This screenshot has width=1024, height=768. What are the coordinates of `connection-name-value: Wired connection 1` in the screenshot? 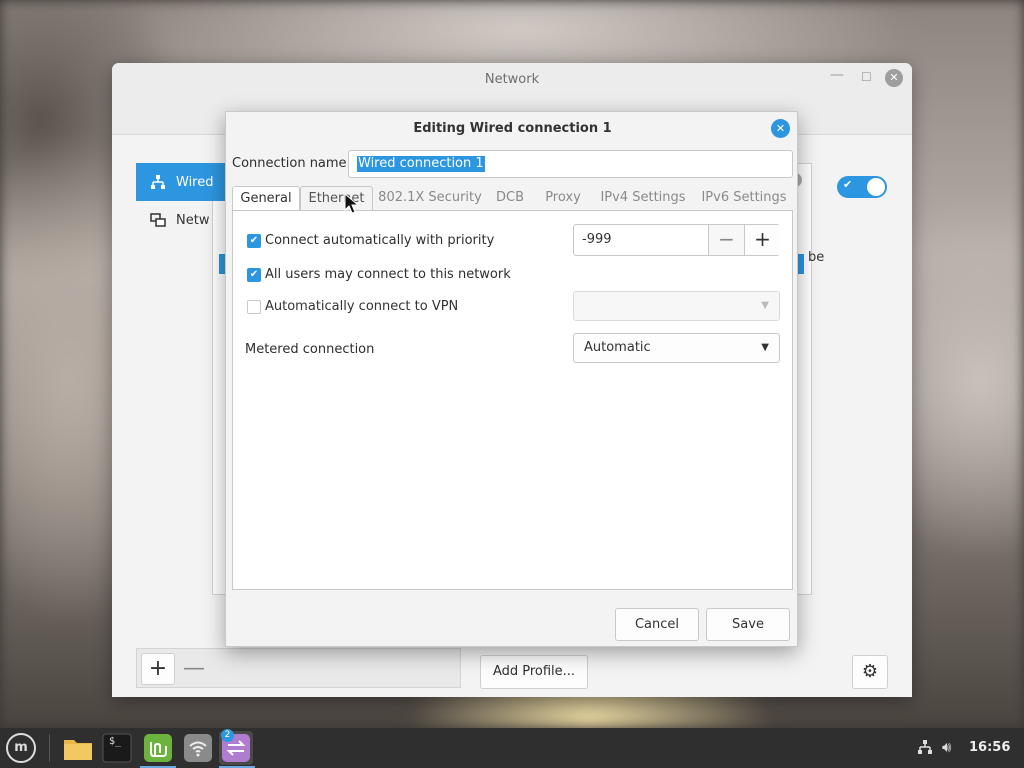 It's located at (421, 164).